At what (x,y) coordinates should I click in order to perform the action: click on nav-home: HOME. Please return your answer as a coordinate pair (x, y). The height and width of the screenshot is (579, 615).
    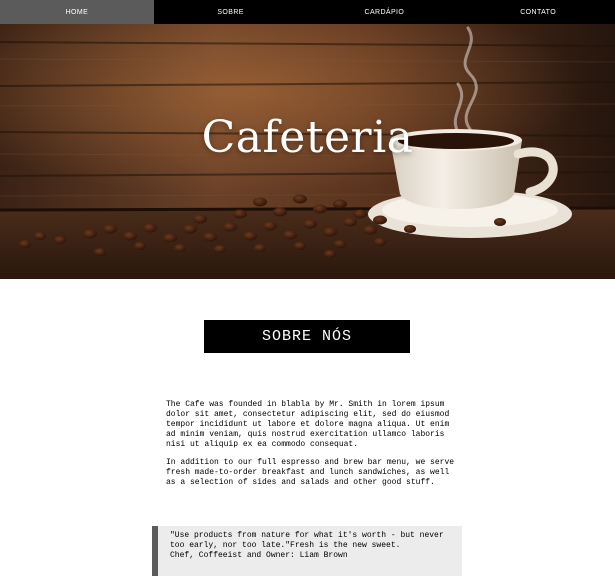
    Looking at the image, I should click on (77, 12).